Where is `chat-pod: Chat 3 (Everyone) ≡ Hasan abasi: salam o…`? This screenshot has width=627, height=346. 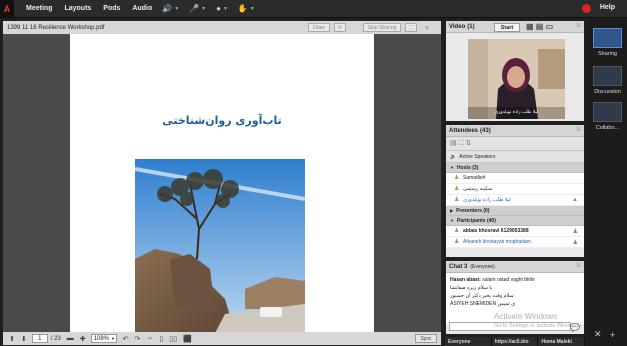
chat-pod: Chat 3 (Everyone) ≡ Hasan abasi: salam o… is located at coordinates (515, 297).